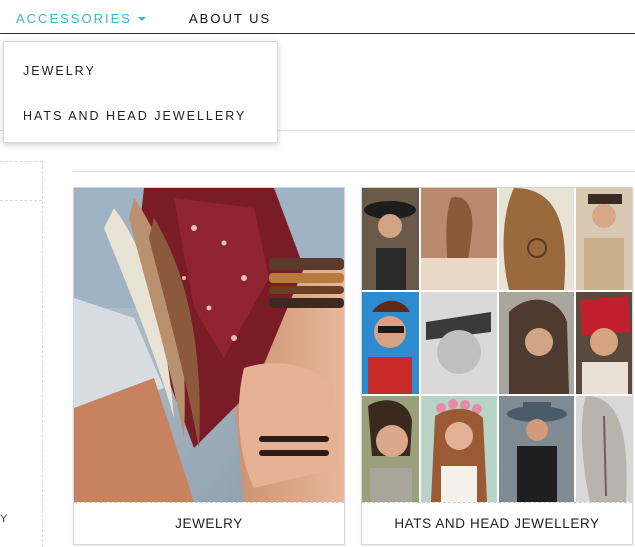  What do you see at coordinates (21, 181) in the screenshot?
I see `sidebar-header-box` at bounding box center [21, 181].